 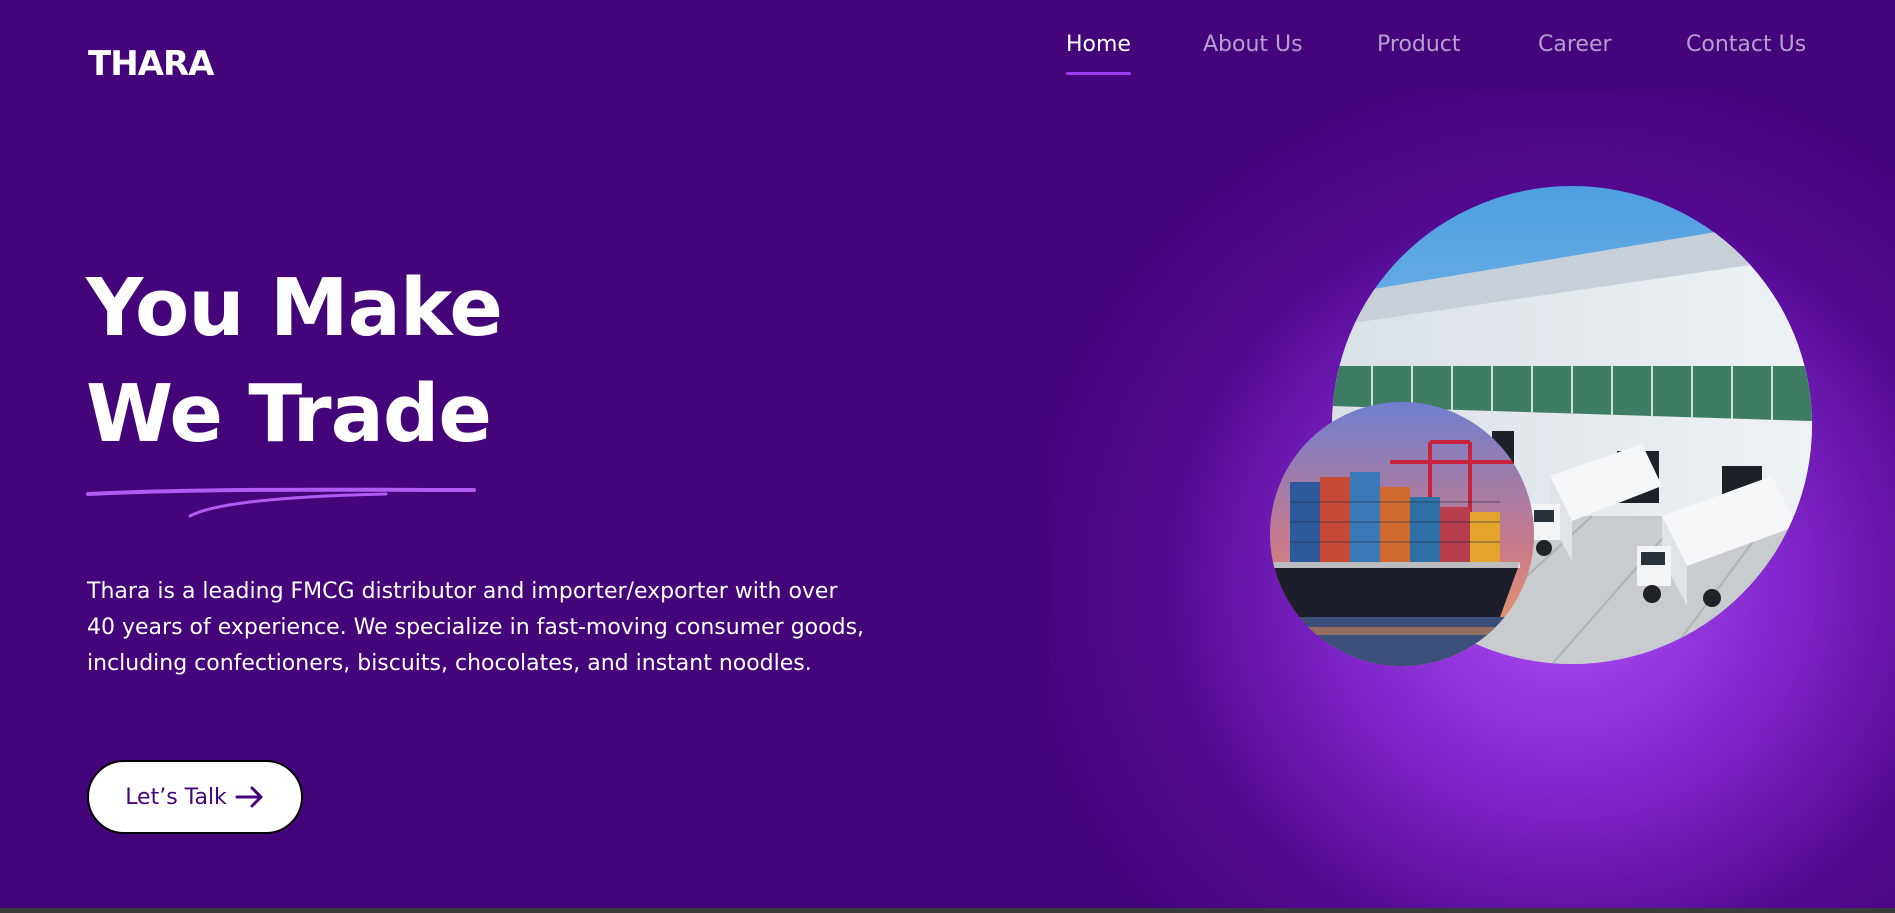 I want to click on nav-item-label: Contact Us, so click(x=1746, y=44).